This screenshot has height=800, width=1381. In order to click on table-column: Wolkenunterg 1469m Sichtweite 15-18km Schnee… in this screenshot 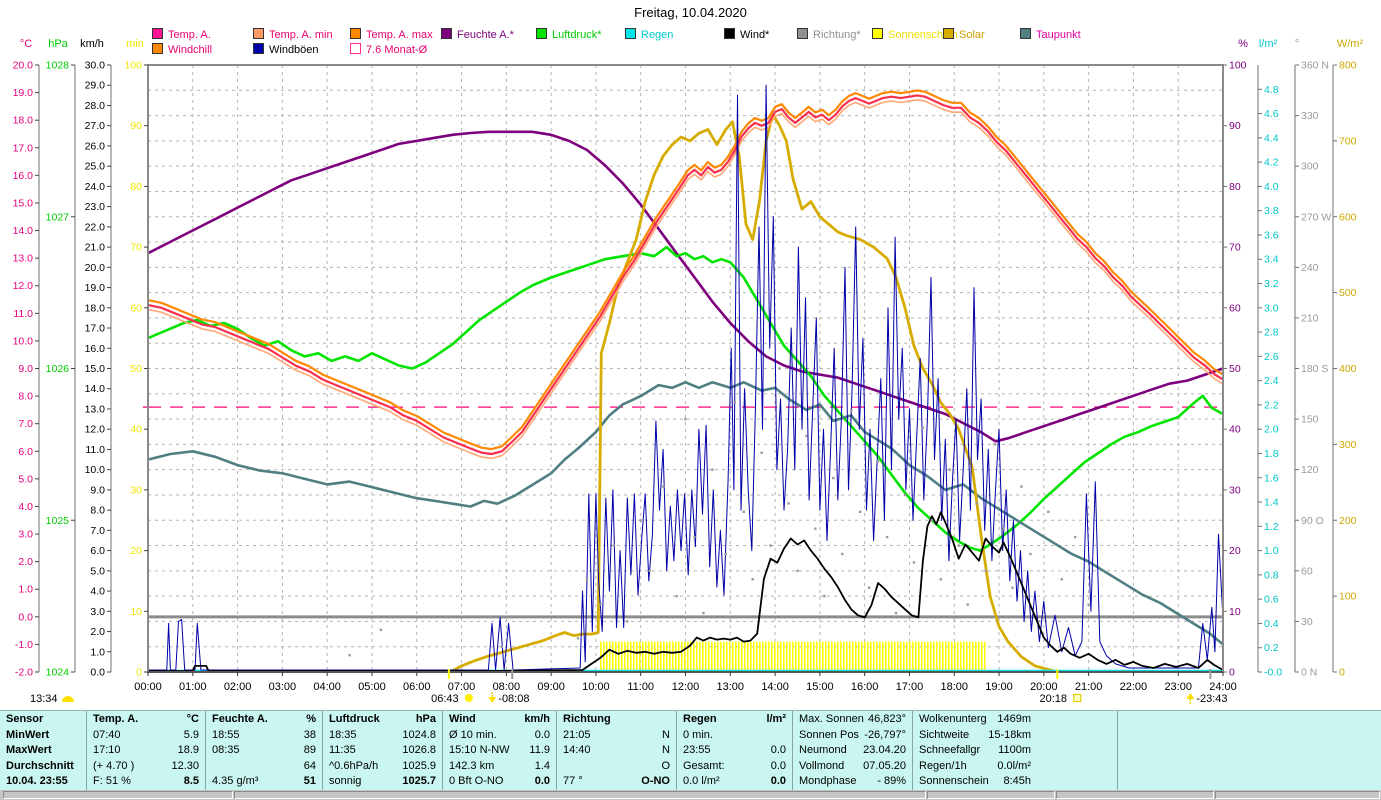, I will do `click(1015, 751)`.